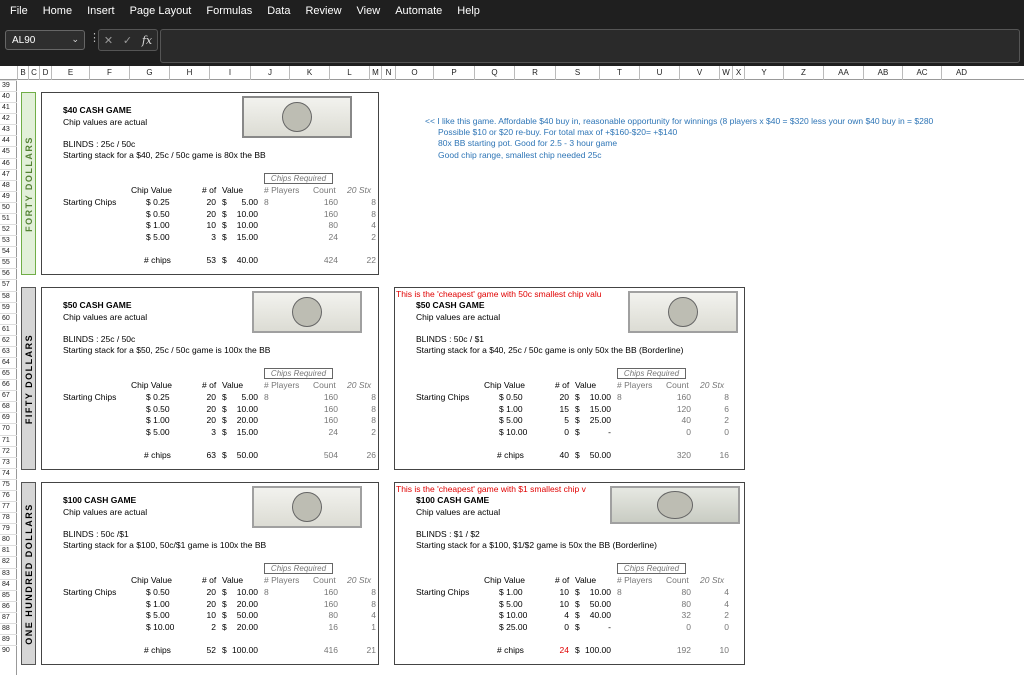 This screenshot has width=1024, height=675. I want to click on row-header-66: 66, so click(8, 384).